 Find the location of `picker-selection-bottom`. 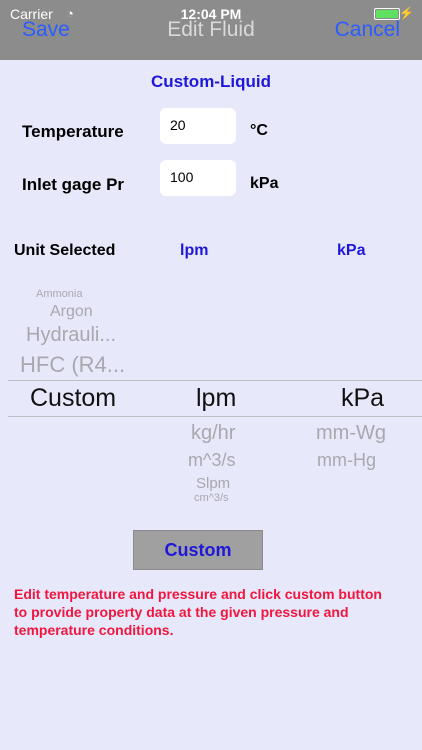

picker-selection-bottom is located at coordinates (215, 416).